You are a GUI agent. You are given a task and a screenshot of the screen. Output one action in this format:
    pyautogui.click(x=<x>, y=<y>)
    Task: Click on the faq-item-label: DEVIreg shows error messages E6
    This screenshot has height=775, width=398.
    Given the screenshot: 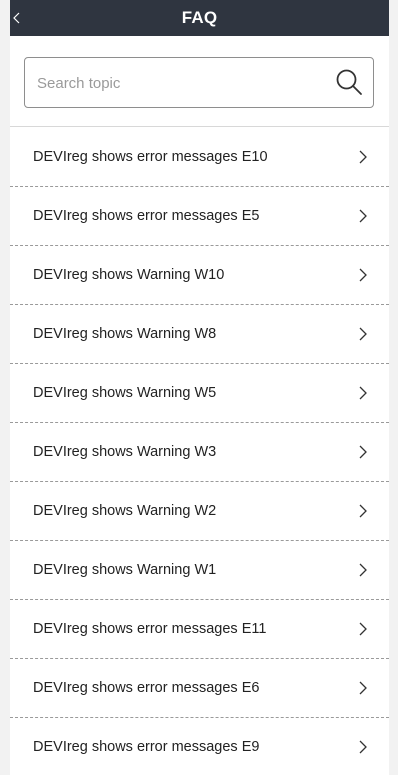 What is the action you would take?
    pyautogui.click(x=146, y=688)
    